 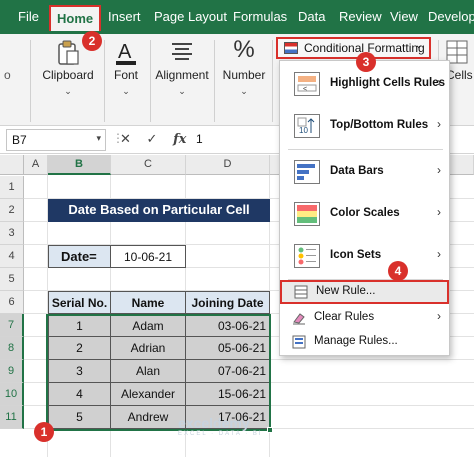 I want to click on name-box: B7 ▾, so click(x=56, y=140).